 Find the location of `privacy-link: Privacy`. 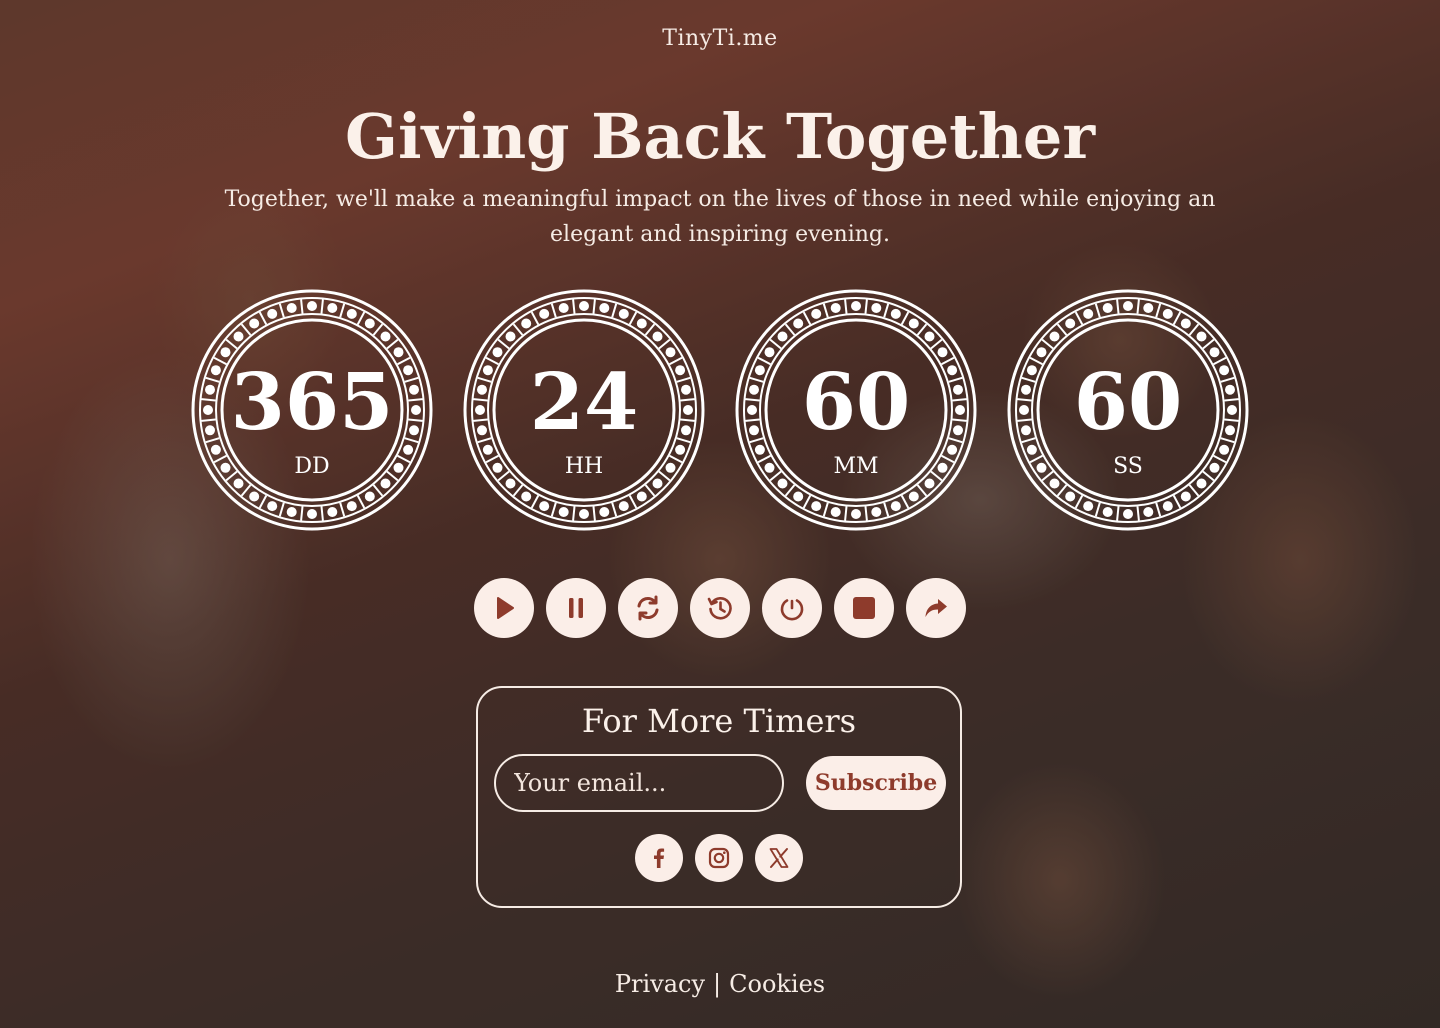

privacy-link: Privacy is located at coordinates (660, 984).